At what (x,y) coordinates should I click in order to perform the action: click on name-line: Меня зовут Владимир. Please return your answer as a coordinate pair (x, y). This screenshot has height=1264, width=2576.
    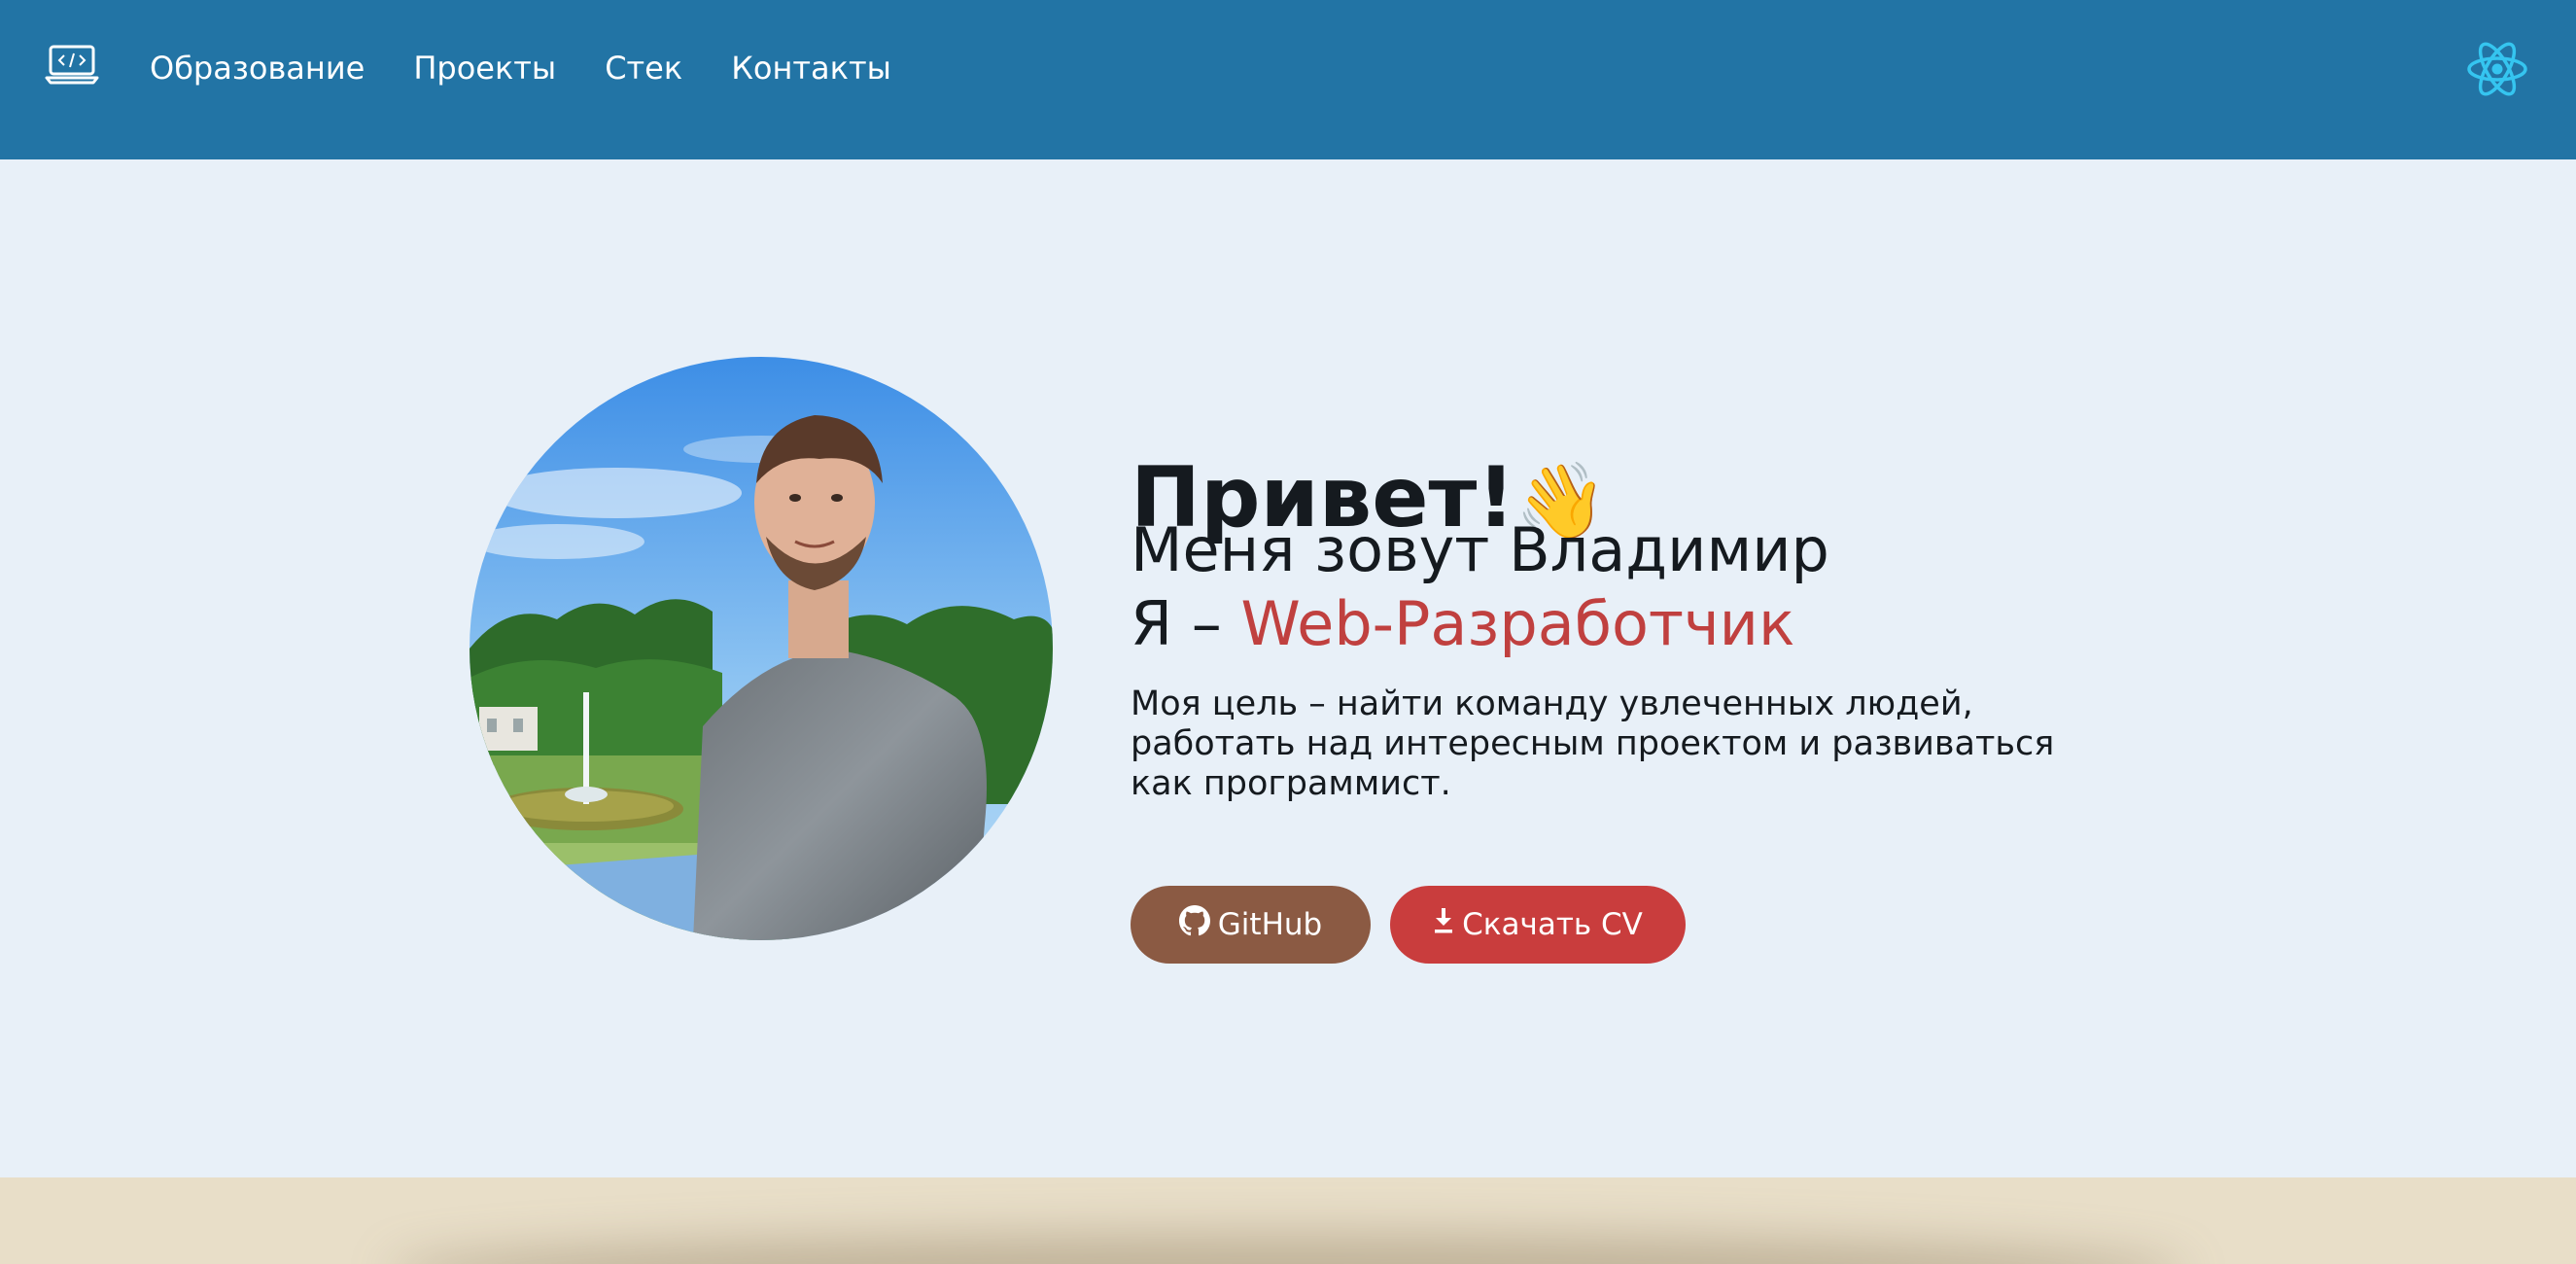
    Looking at the image, I should click on (1480, 549).